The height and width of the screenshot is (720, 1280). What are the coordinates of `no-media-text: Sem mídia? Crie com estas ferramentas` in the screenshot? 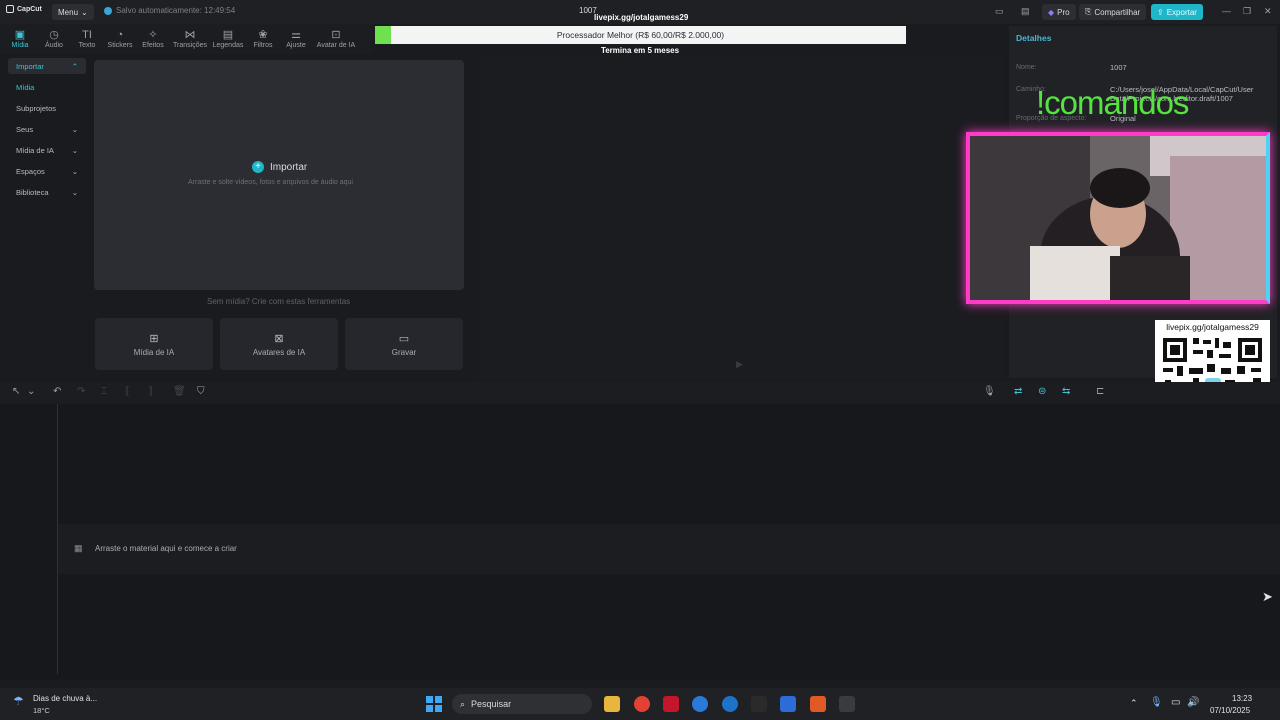 It's located at (279, 301).